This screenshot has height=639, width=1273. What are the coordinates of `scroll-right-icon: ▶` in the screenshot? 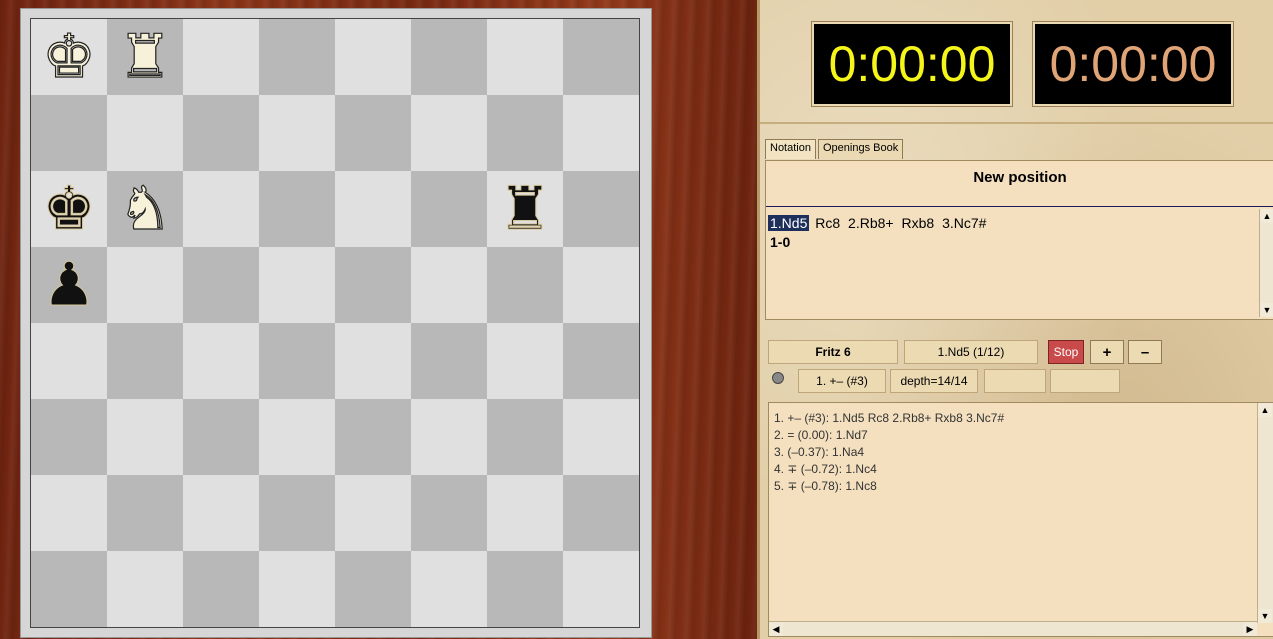 It's located at (1250, 629).